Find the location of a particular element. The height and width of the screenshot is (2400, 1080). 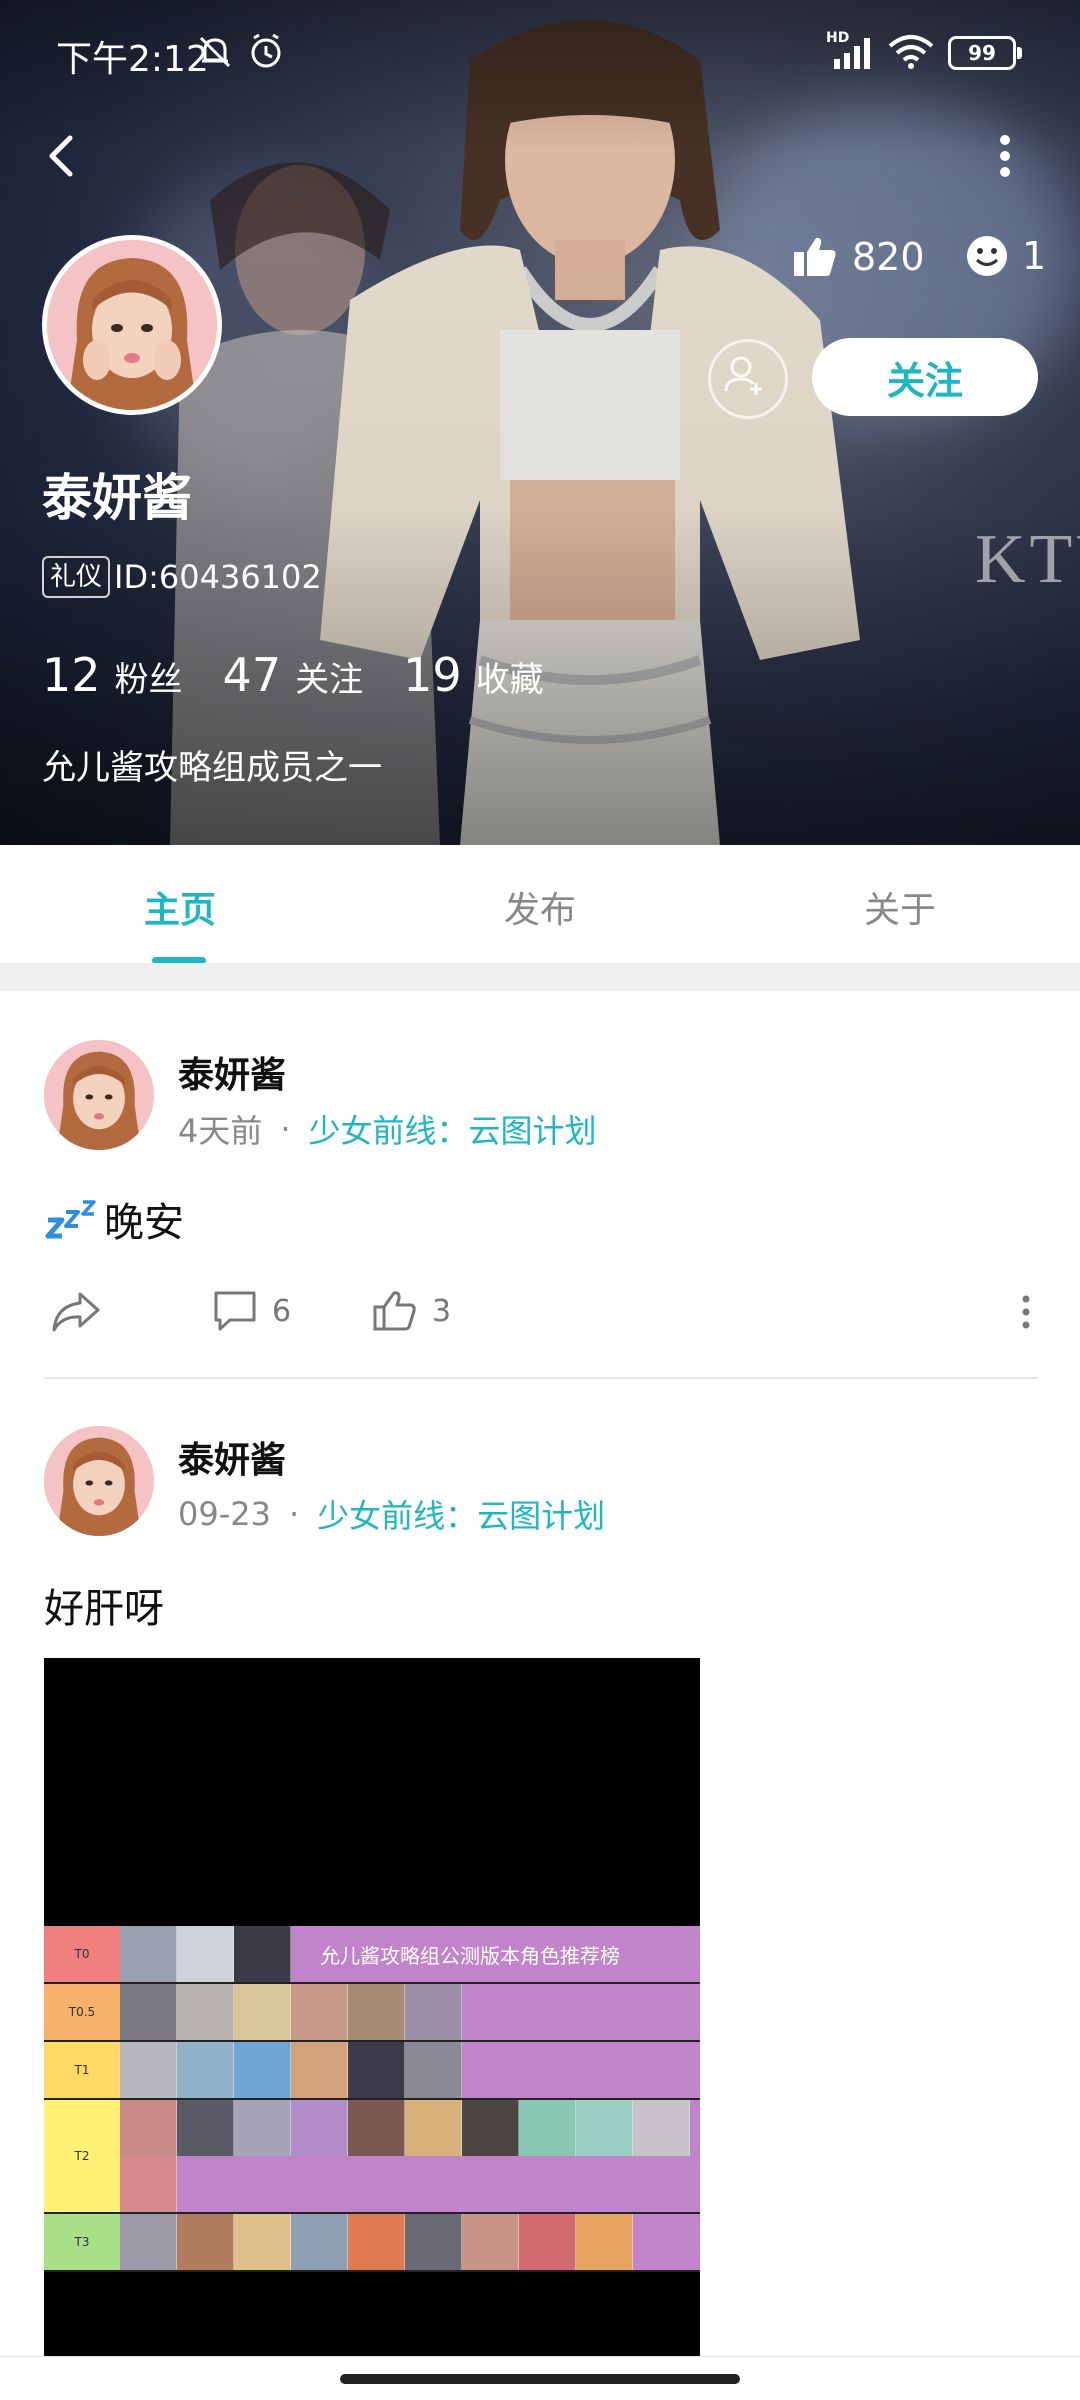

add-friend-button is located at coordinates (748, 379).